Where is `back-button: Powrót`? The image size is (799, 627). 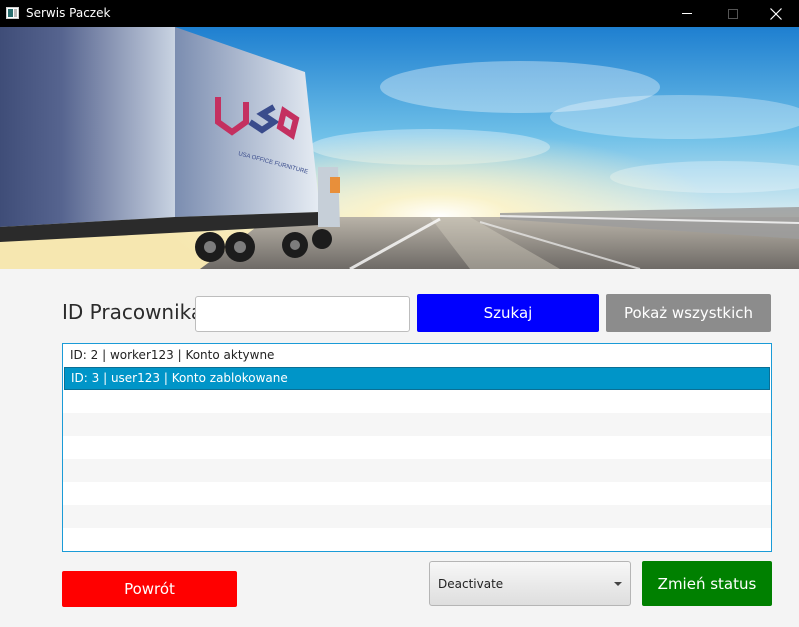 back-button: Powrót is located at coordinates (149, 589).